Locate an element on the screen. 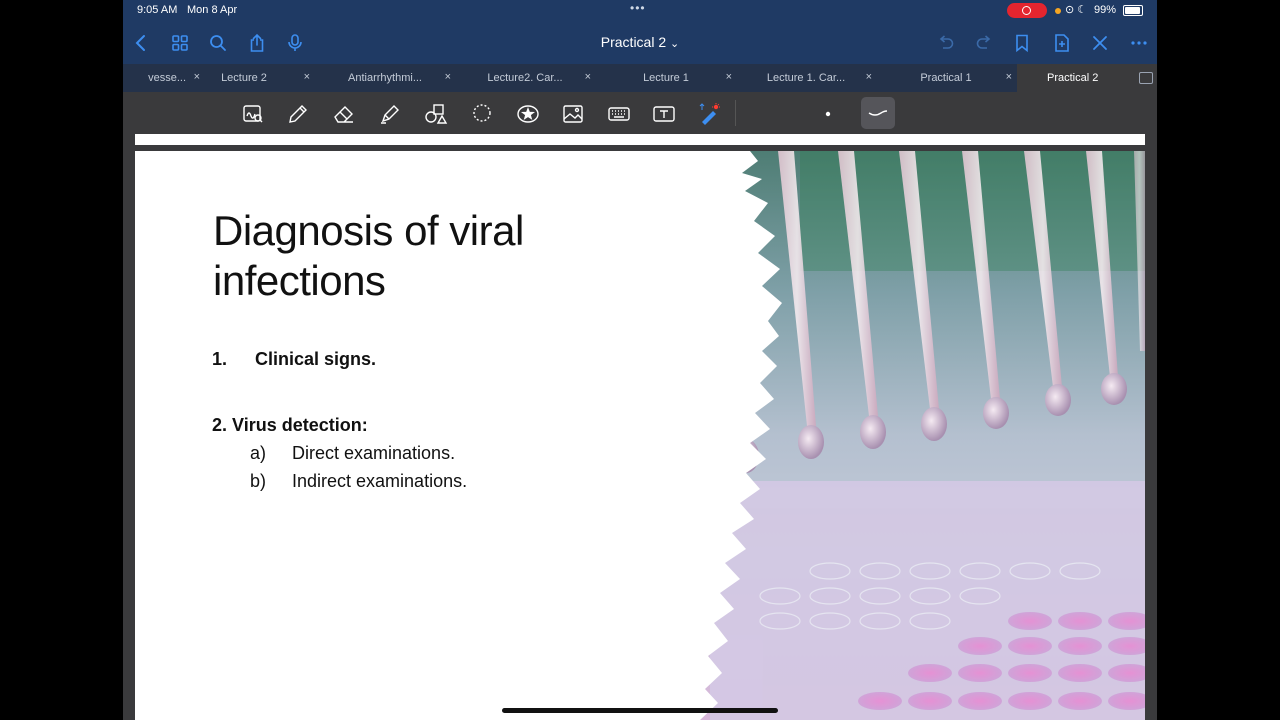 This screenshot has height=720, width=1280. bookmark-icon is located at coordinates (1022, 43).